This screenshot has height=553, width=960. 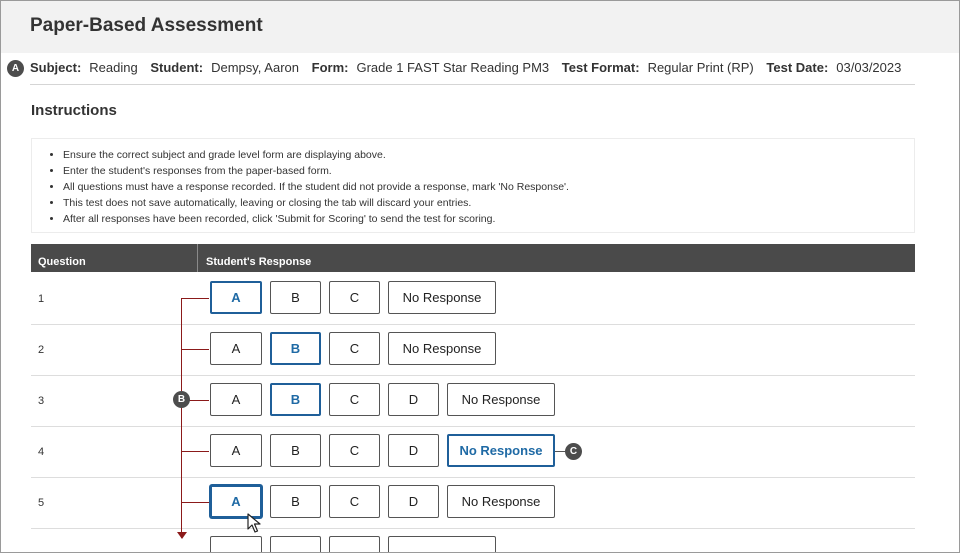 I want to click on table-row: 4 A B C D No Response, so click(x=473, y=452).